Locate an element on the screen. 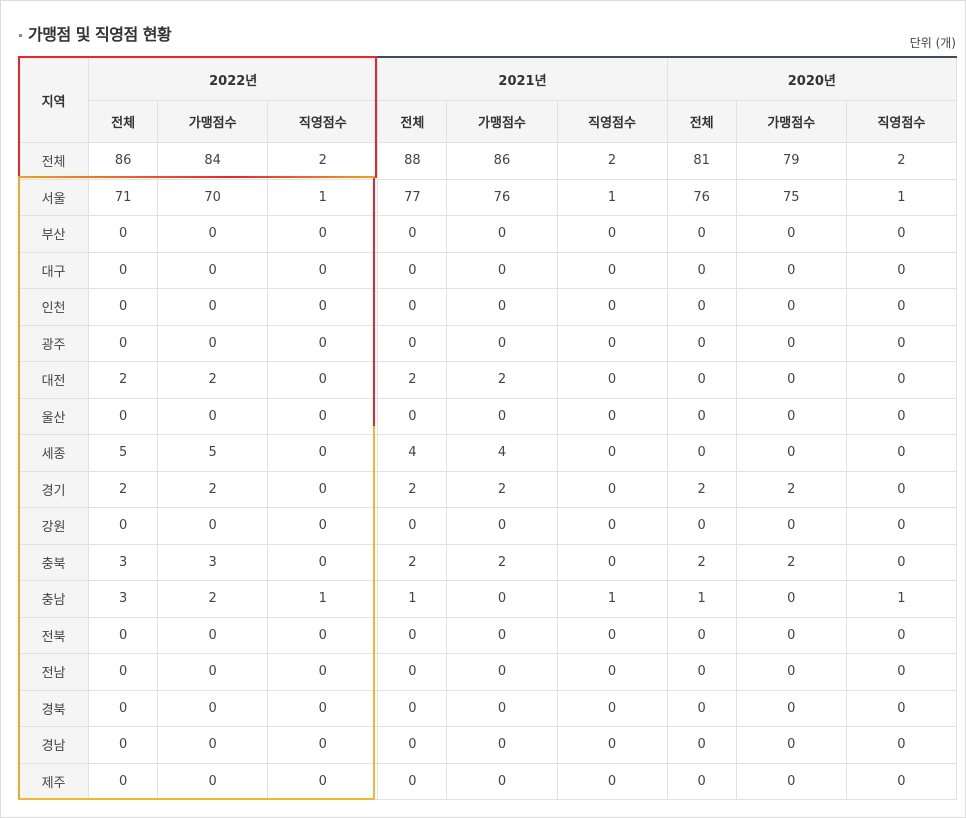 The width and height of the screenshot is (966, 818). region-cell: 인천 is located at coordinates (53, 307).